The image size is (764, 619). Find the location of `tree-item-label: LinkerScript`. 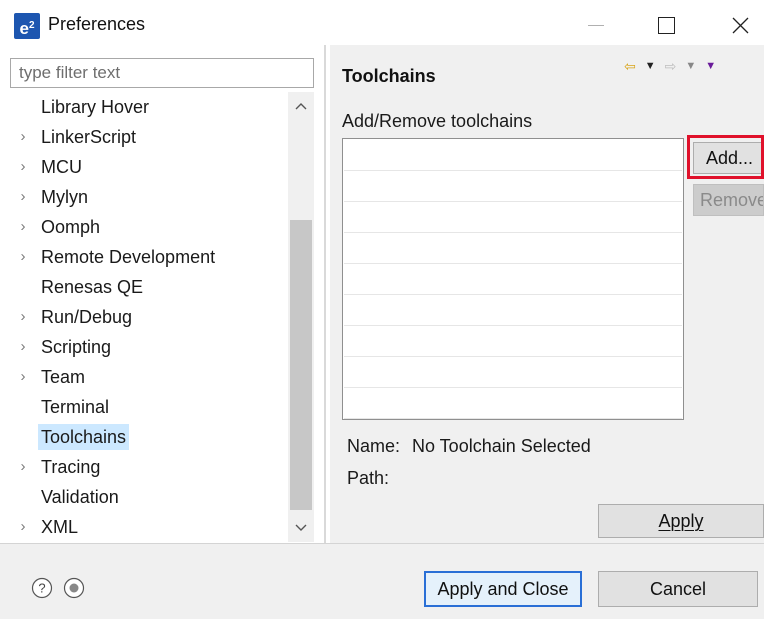

tree-item-label: LinkerScript is located at coordinates (89, 137).